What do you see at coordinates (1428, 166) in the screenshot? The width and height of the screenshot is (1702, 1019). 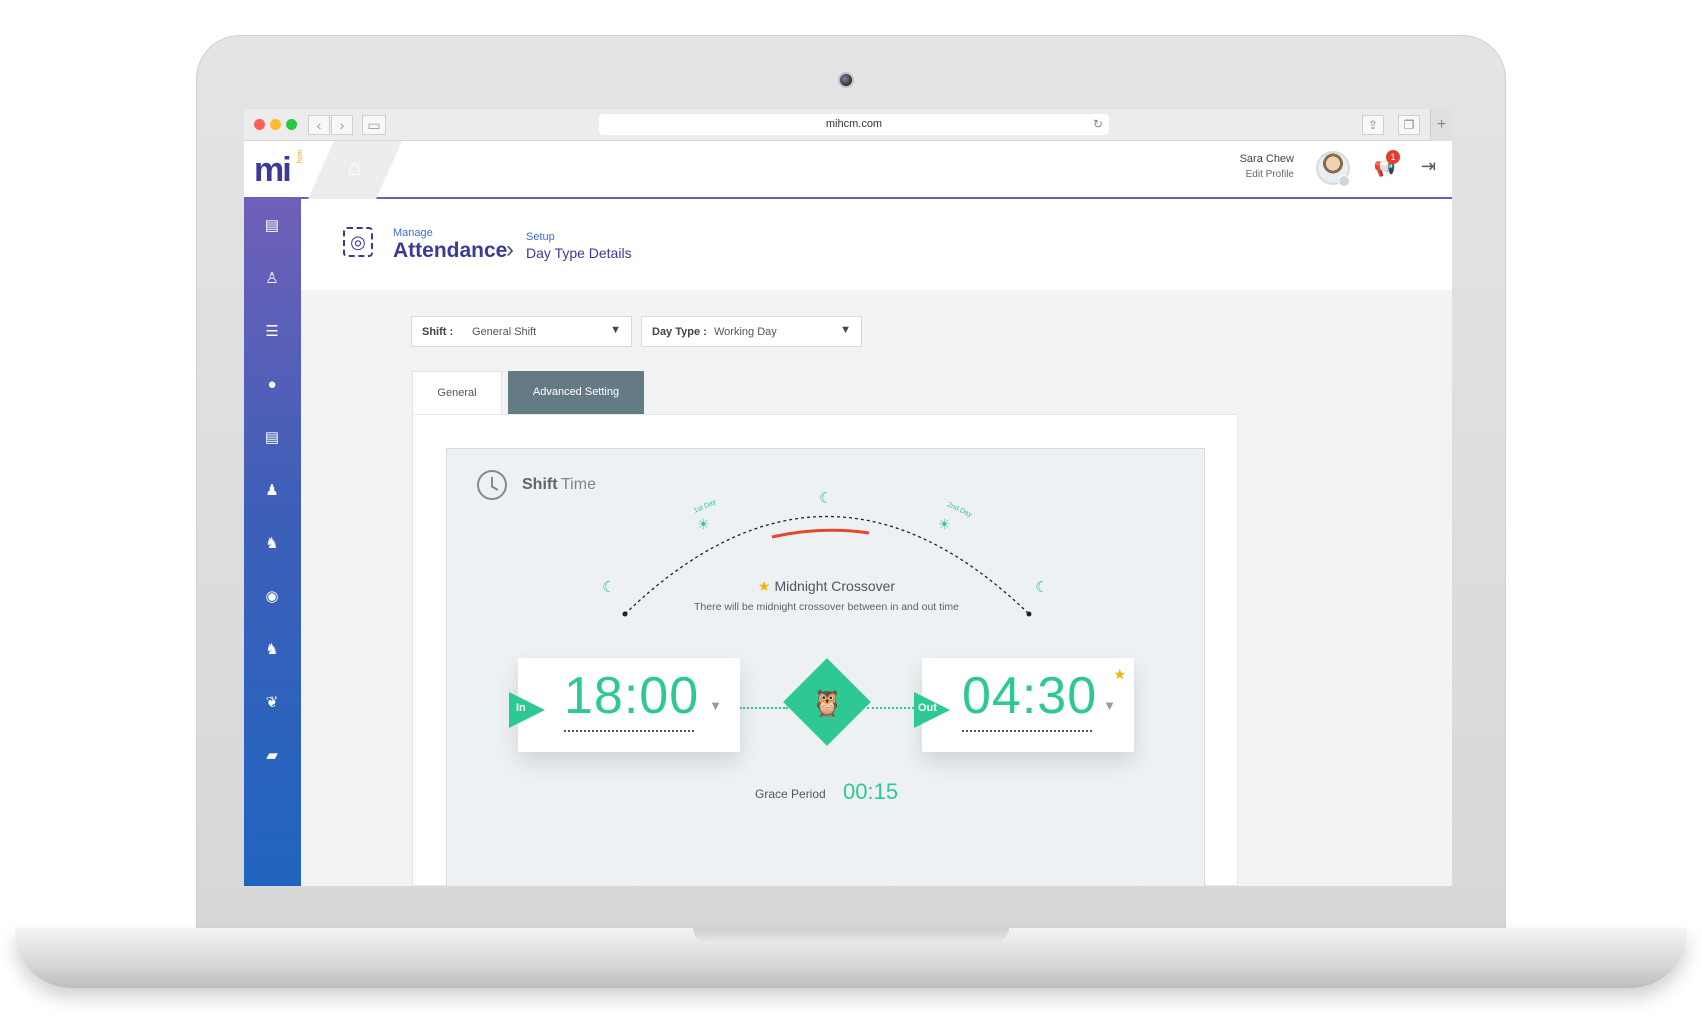 I see `logout-icon: ⇥` at bounding box center [1428, 166].